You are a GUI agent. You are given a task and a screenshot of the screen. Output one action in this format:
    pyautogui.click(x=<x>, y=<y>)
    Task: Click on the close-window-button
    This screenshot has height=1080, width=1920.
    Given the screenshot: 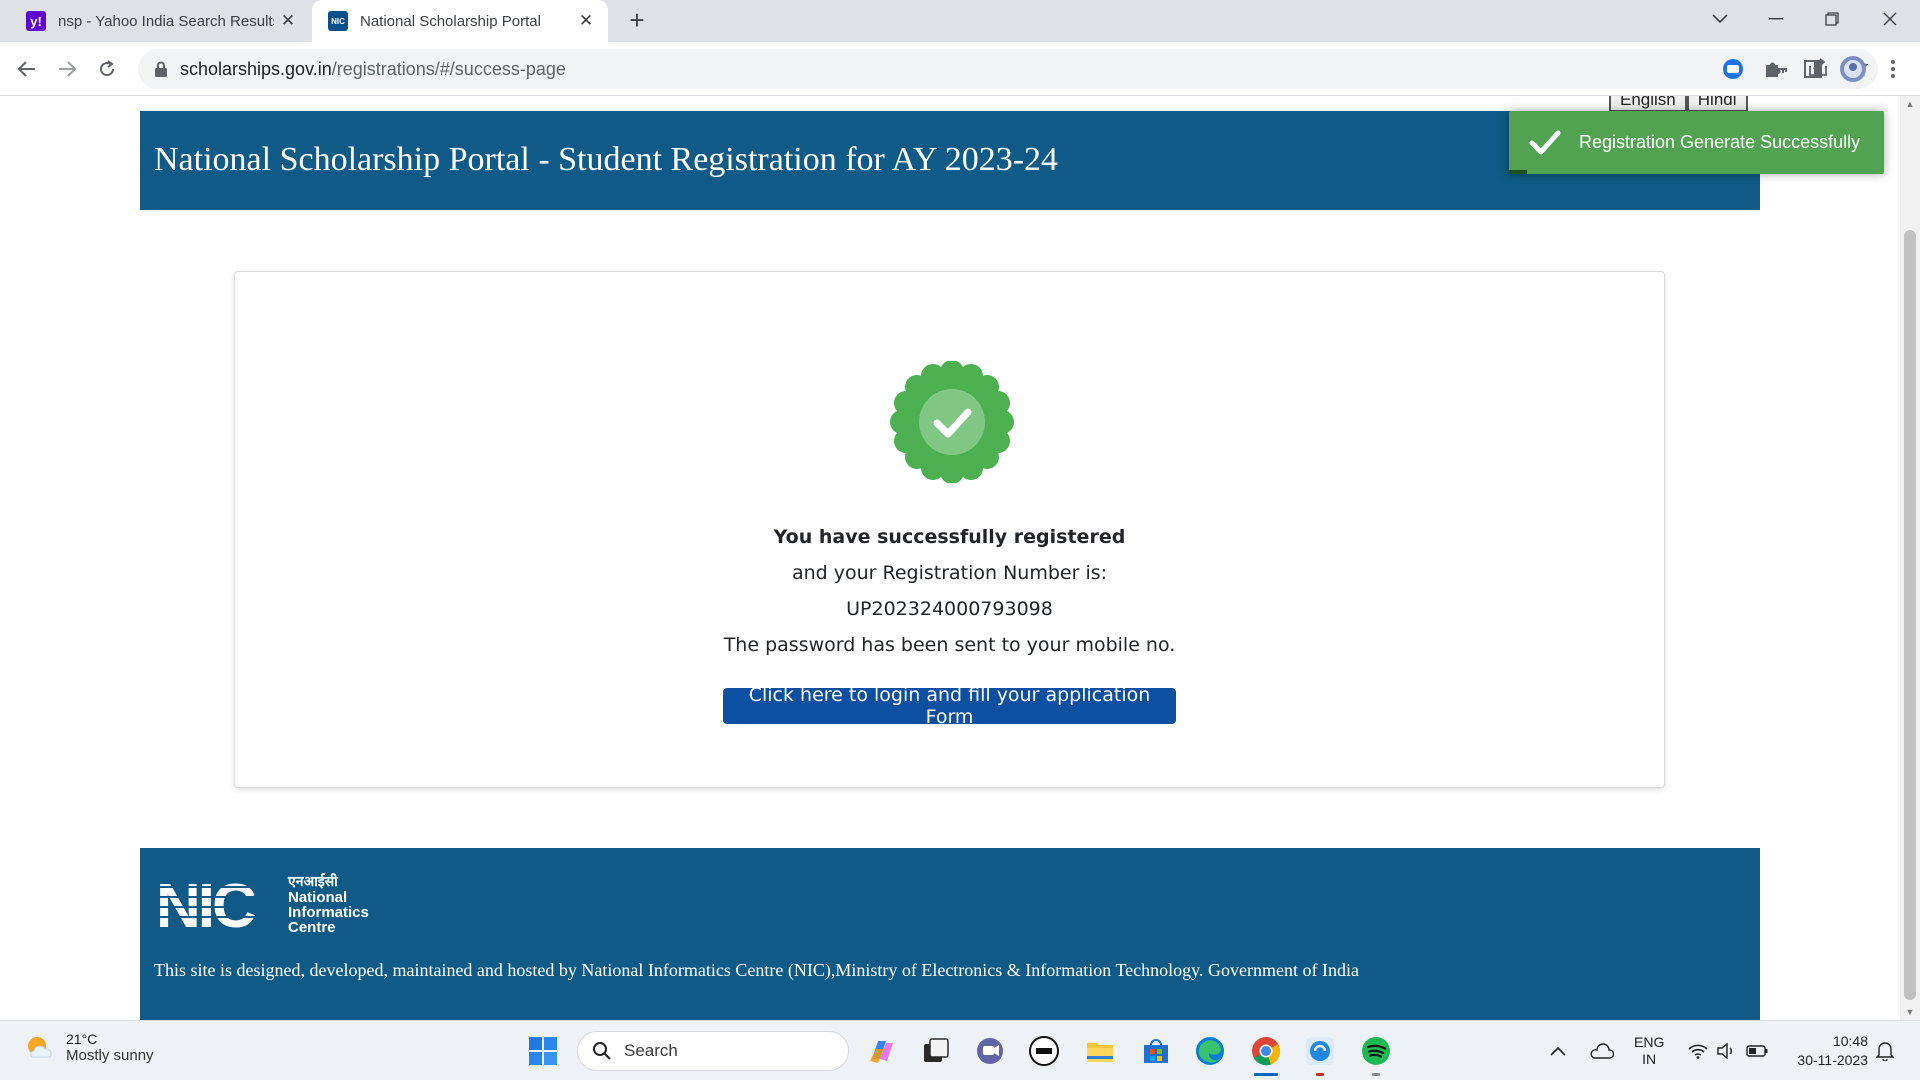 What is the action you would take?
    pyautogui.click(x=1890, y=19)
    